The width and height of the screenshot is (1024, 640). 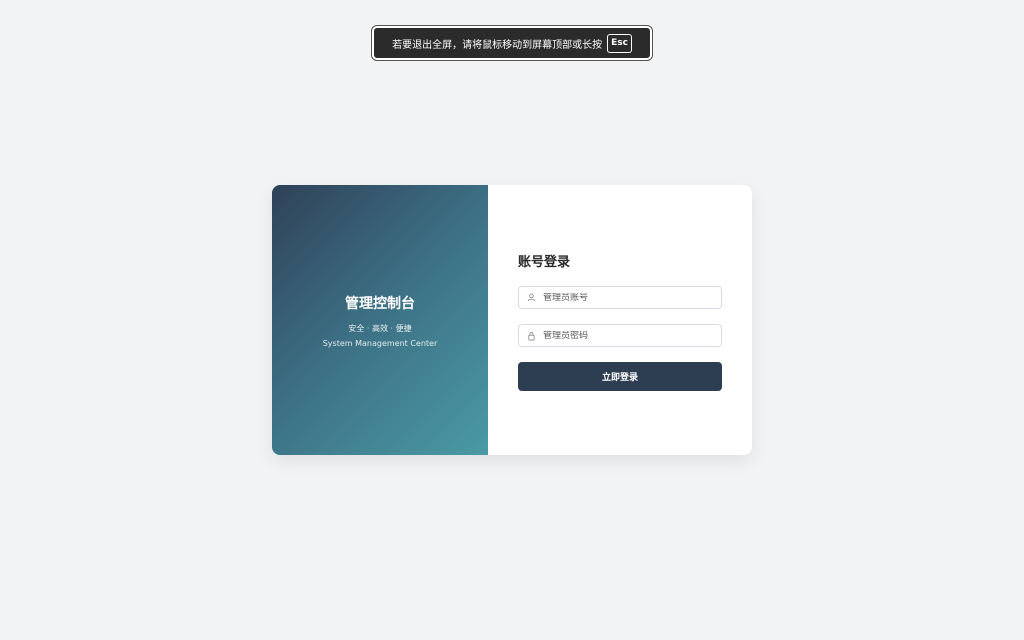 I want to click on username-field, so click(x=620, y=297).